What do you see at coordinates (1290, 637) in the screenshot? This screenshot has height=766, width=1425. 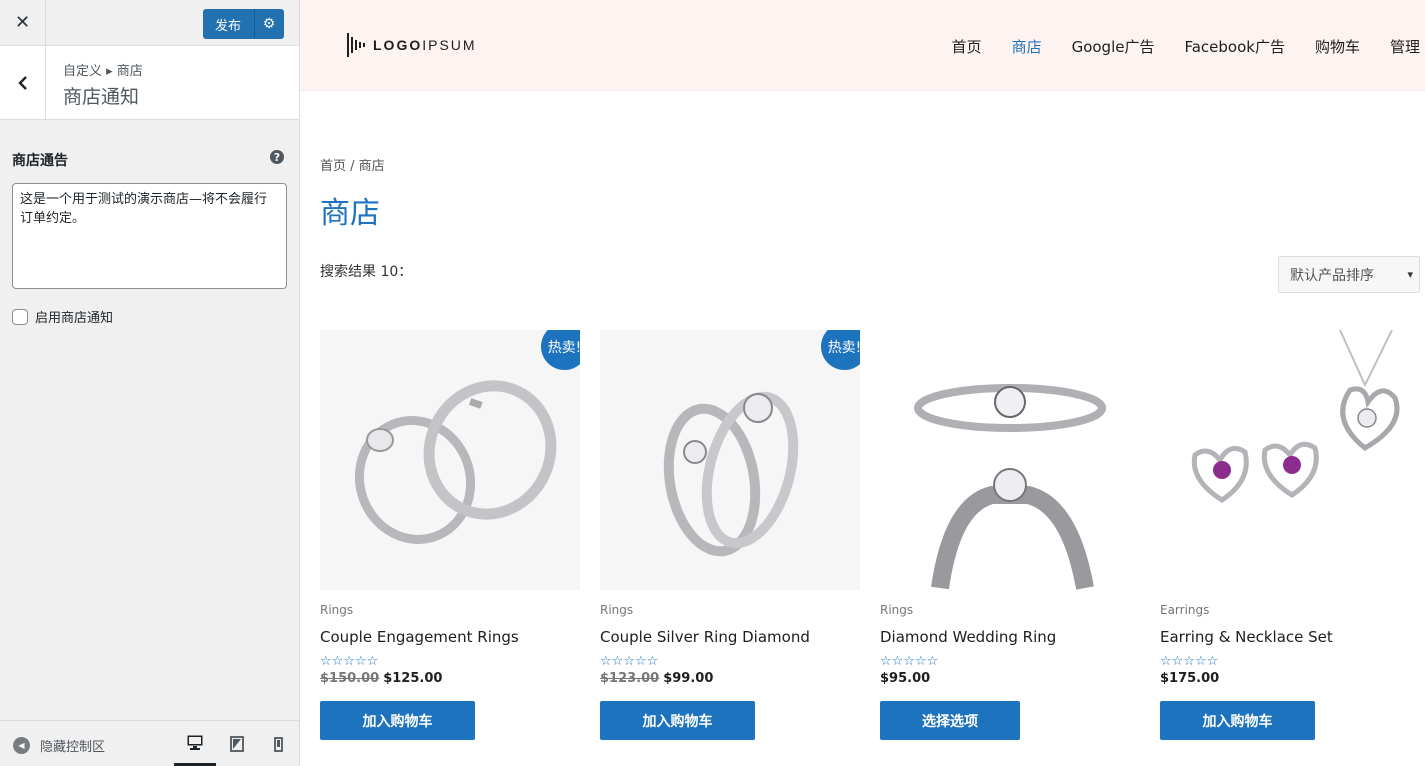 I see `product-name: Earring & Necklace Set` at bounding box center [1290, 637].